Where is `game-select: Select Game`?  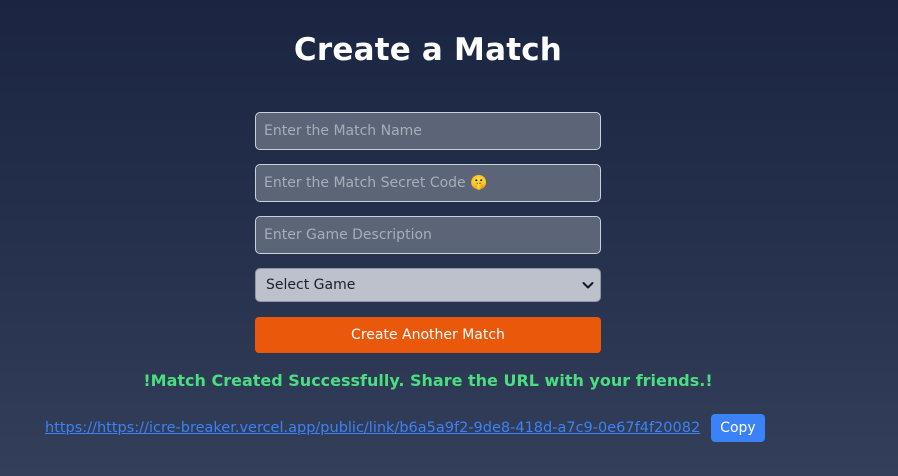 game-select: Select Game is located at coordinates (428, 285).